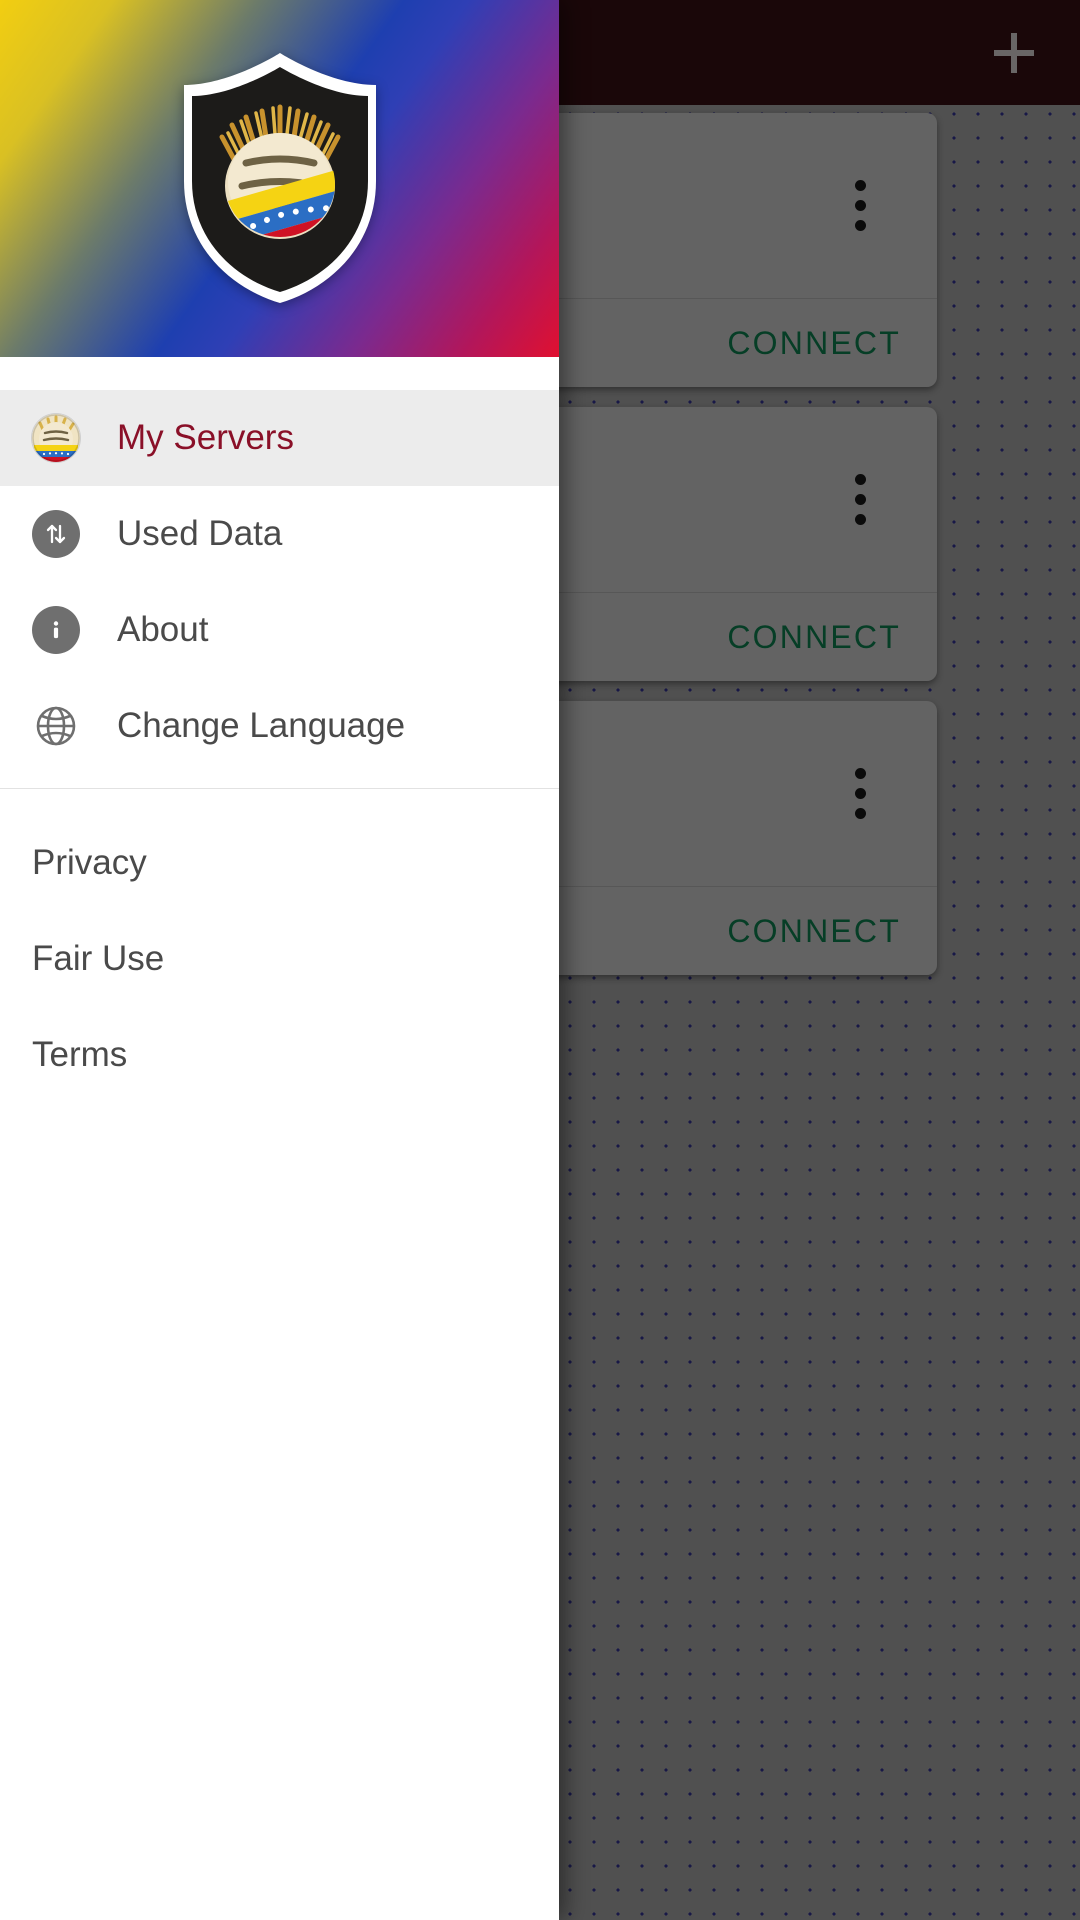 The height and width of the screenshot is (1920, 1080). I want to click on sidebar-item-label: About, so click(163, 629).